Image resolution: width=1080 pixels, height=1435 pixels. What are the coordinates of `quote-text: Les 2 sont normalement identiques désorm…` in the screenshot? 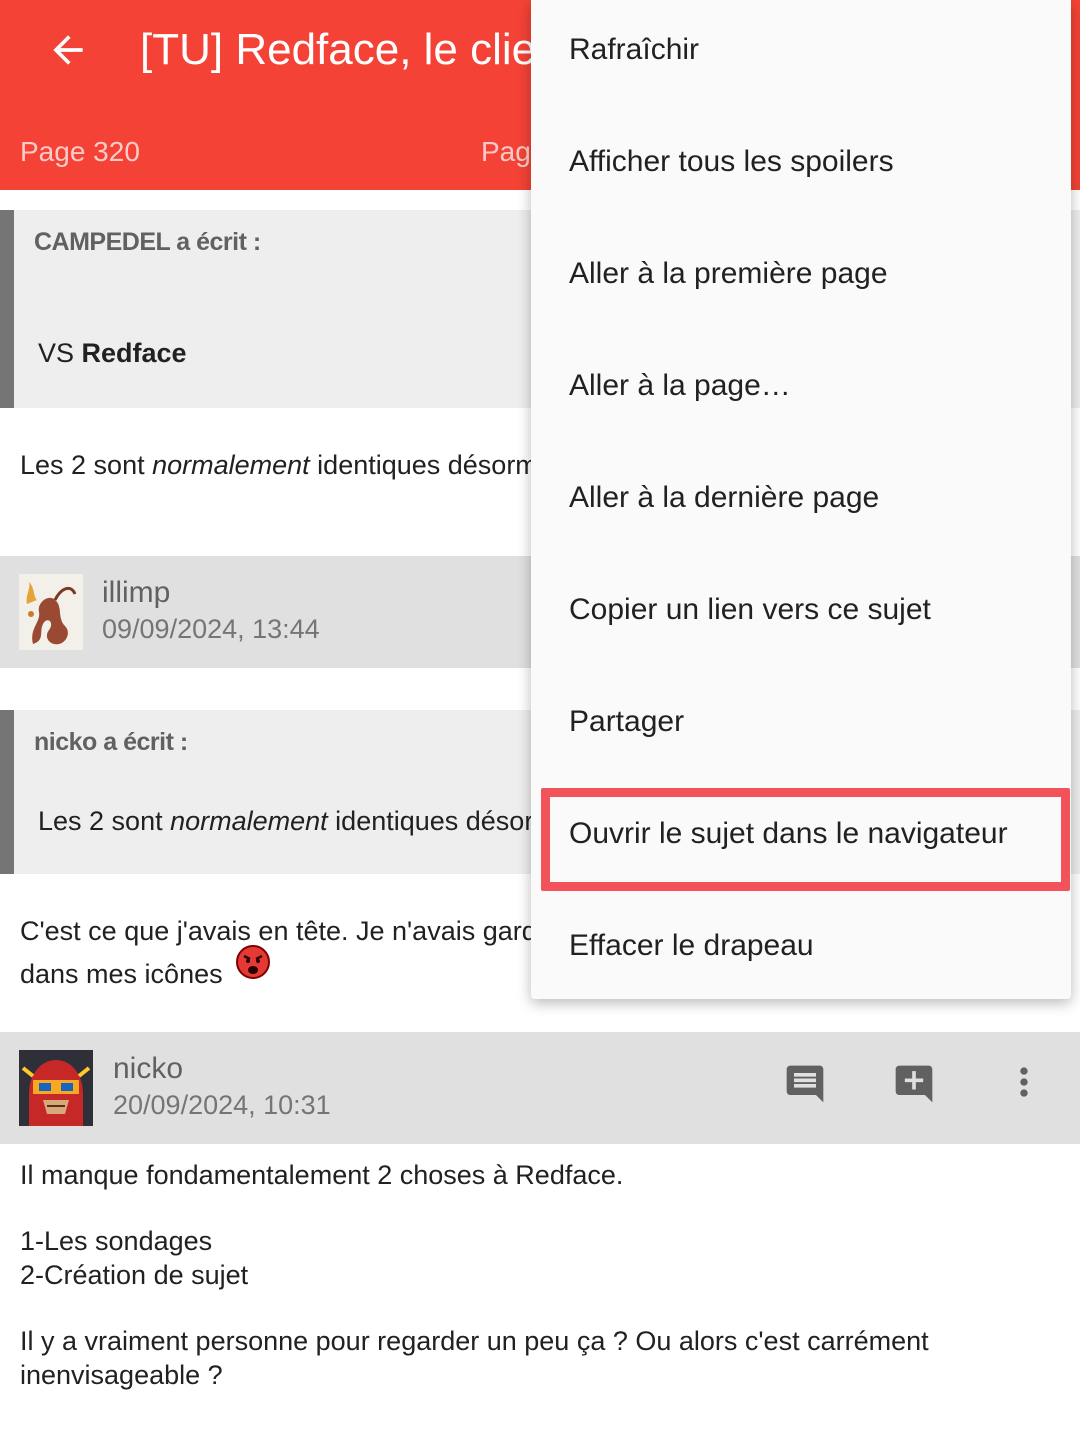 It's located at (314, 821).